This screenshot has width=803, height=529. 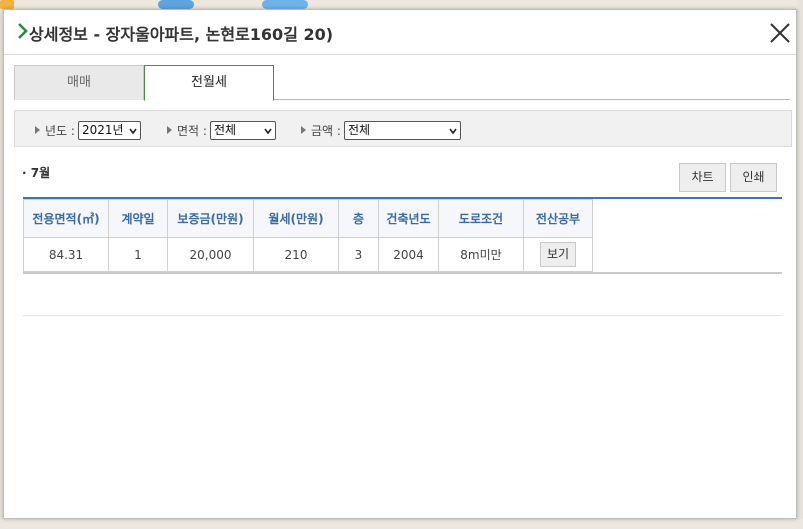 I want to click on map-edge-bottom, so click(x=401, y=524).